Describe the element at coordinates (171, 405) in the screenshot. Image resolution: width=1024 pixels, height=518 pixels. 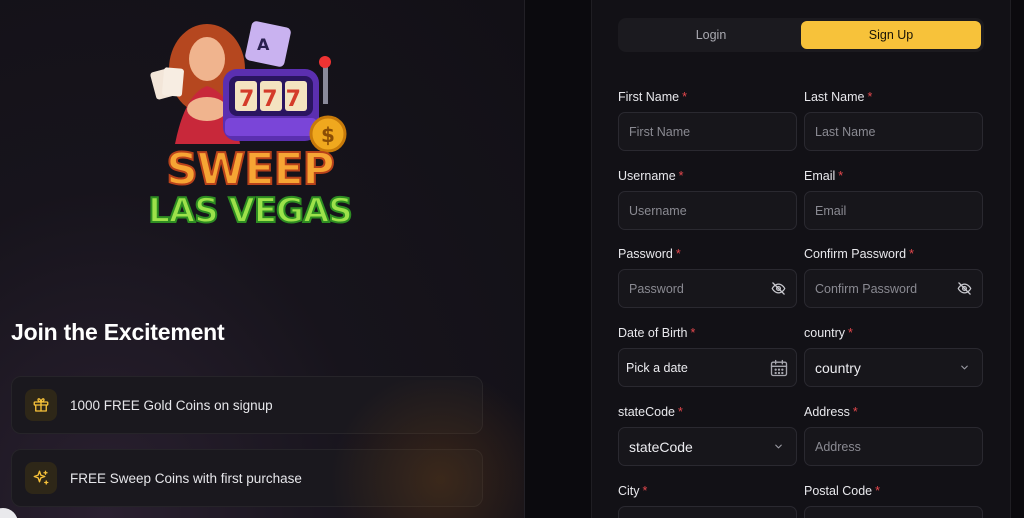
I see `perk-text: 1000 FREE Gold Coins on signup` at that location.